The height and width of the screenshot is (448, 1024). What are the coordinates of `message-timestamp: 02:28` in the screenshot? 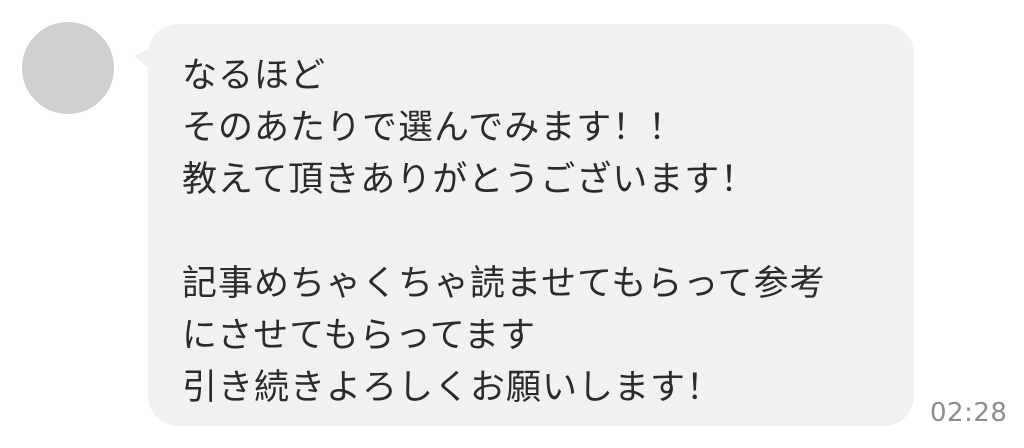 It's located at (969, 413).